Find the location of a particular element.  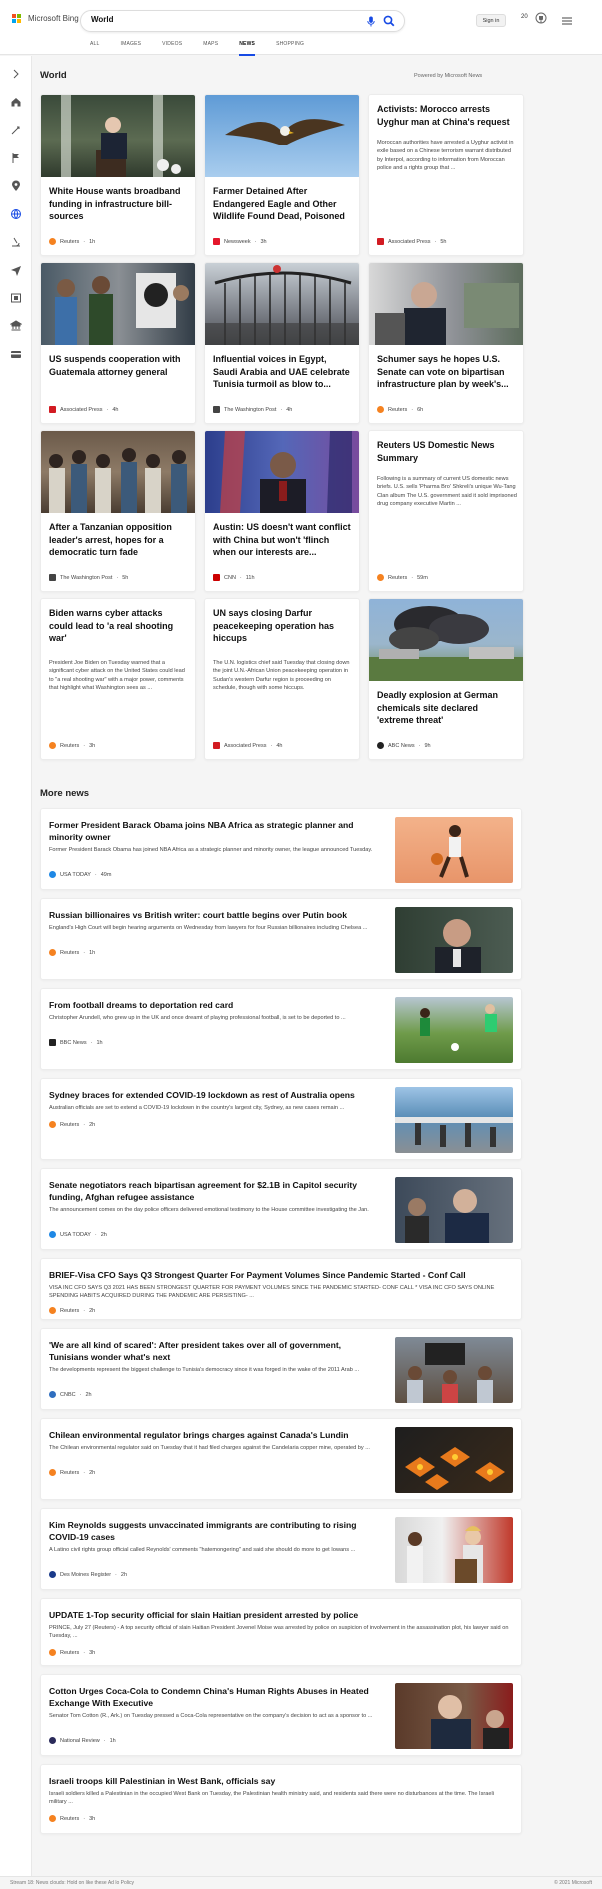

card-source: Reuters · 1h is located at coordinates (72, 241).